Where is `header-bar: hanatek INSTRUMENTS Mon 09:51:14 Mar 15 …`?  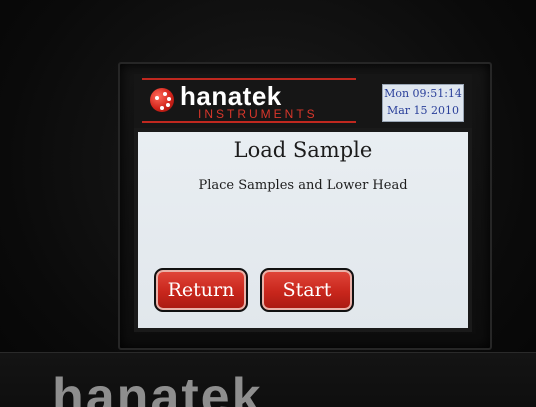
header-bar: hanatek INSTRUMENTS Mon 09:51:14 Mar 15 … is located at coordinates (303, 101).